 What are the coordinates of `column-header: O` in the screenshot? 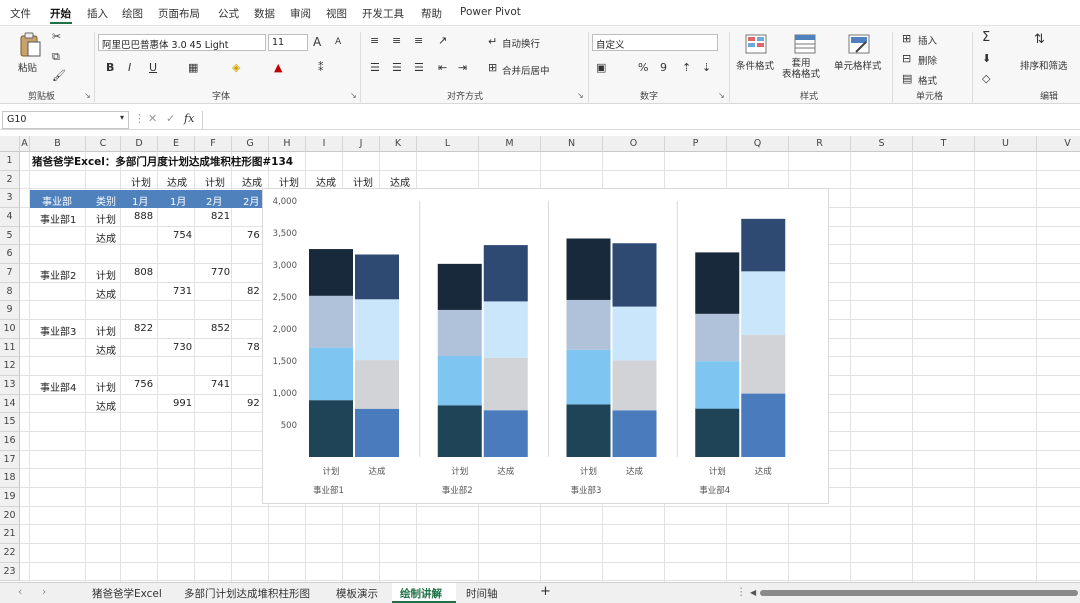 It's located at (634, 144).